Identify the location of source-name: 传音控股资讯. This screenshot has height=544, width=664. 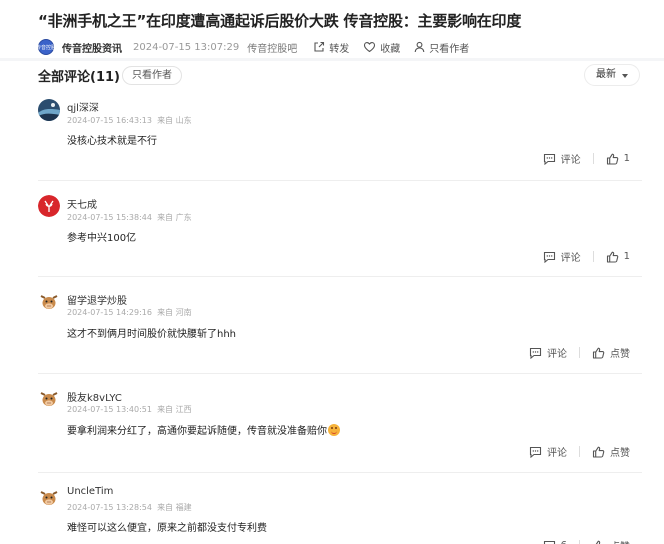
(92, 47).